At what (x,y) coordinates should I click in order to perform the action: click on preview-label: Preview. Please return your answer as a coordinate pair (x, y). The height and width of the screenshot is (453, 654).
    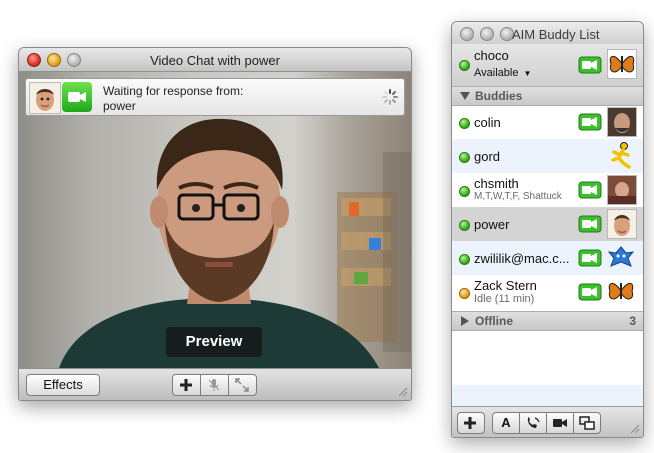
    Looking at the image, I should click on (214, 342).